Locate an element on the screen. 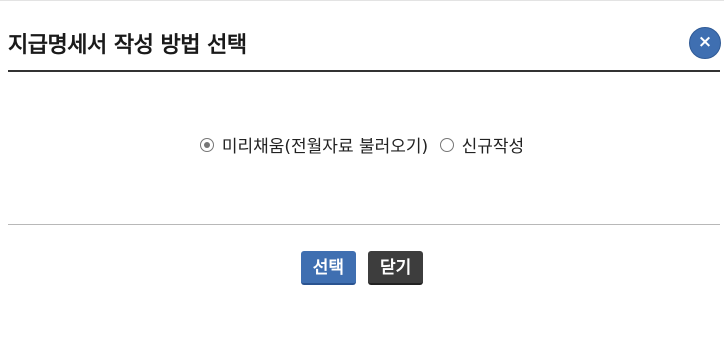 The width and height of the screenshot is (724, 351). option-prefill: 미리채움(전월자료 불러오기) is located at coordinates (314, 144).